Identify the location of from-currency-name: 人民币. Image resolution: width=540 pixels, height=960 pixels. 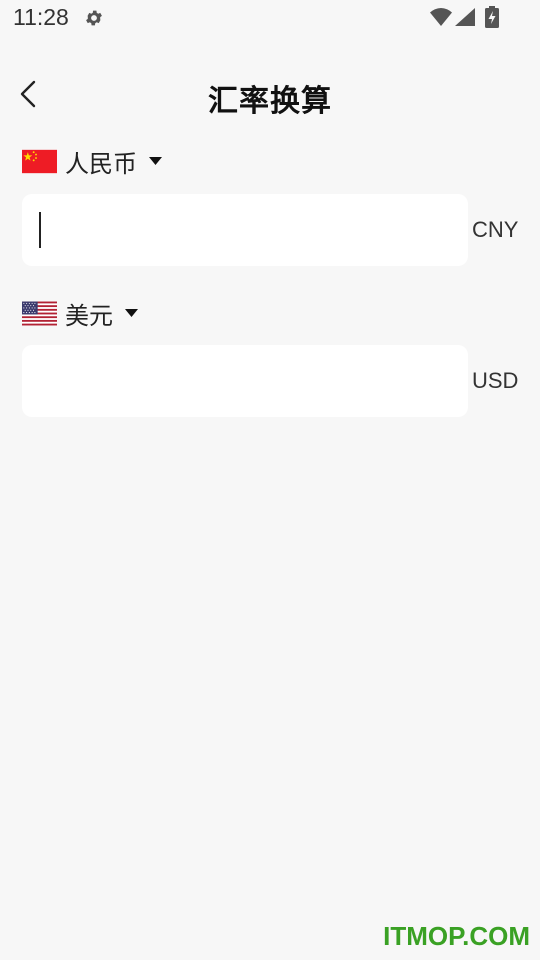
(101, 163).